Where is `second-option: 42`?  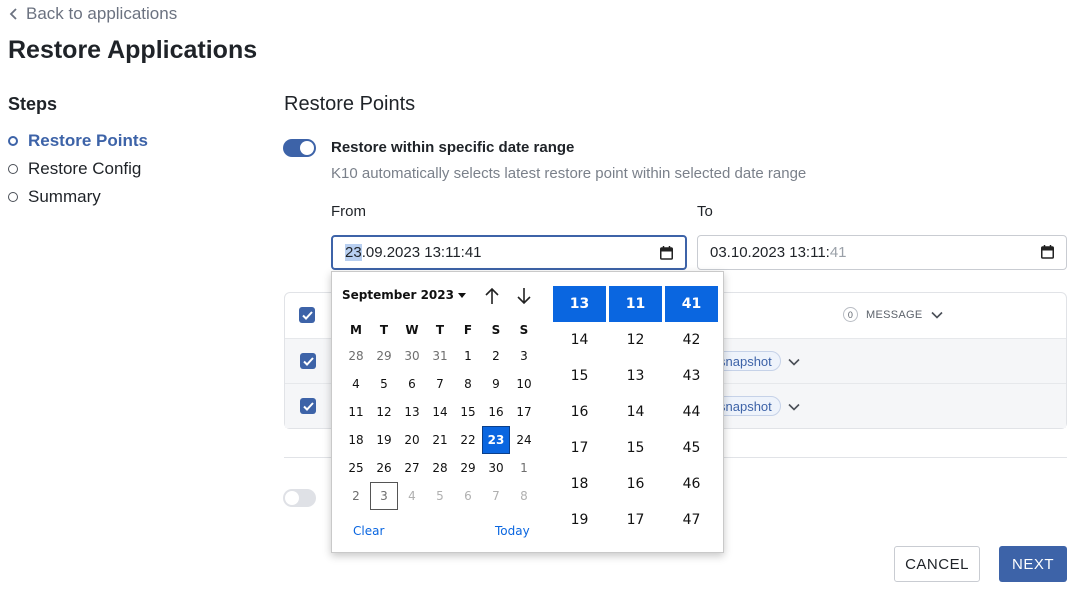 second-option: 42 is located at coordinates (691, 340).